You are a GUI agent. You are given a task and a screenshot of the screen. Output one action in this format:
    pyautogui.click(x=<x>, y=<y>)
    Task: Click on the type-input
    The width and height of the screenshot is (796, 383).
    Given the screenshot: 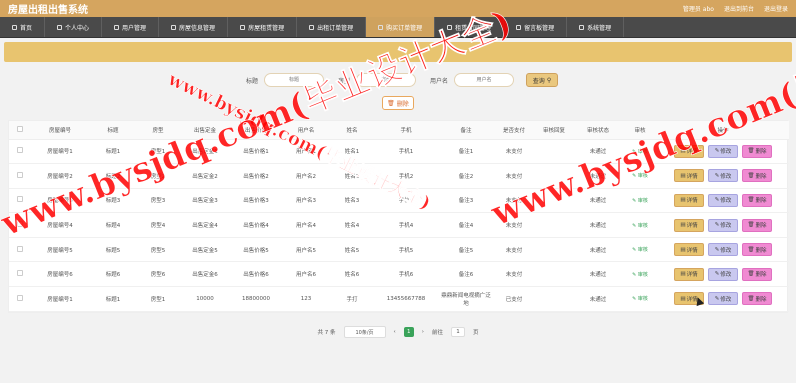 What is the action you would take?
    pyautogui.click(x=386, y=80)
    